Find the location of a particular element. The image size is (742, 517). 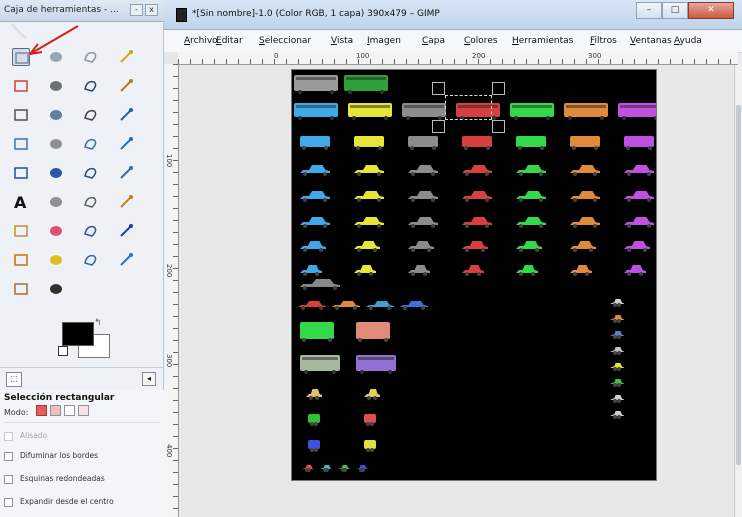

mode-subtract-button is located at coordinates (69, 410).